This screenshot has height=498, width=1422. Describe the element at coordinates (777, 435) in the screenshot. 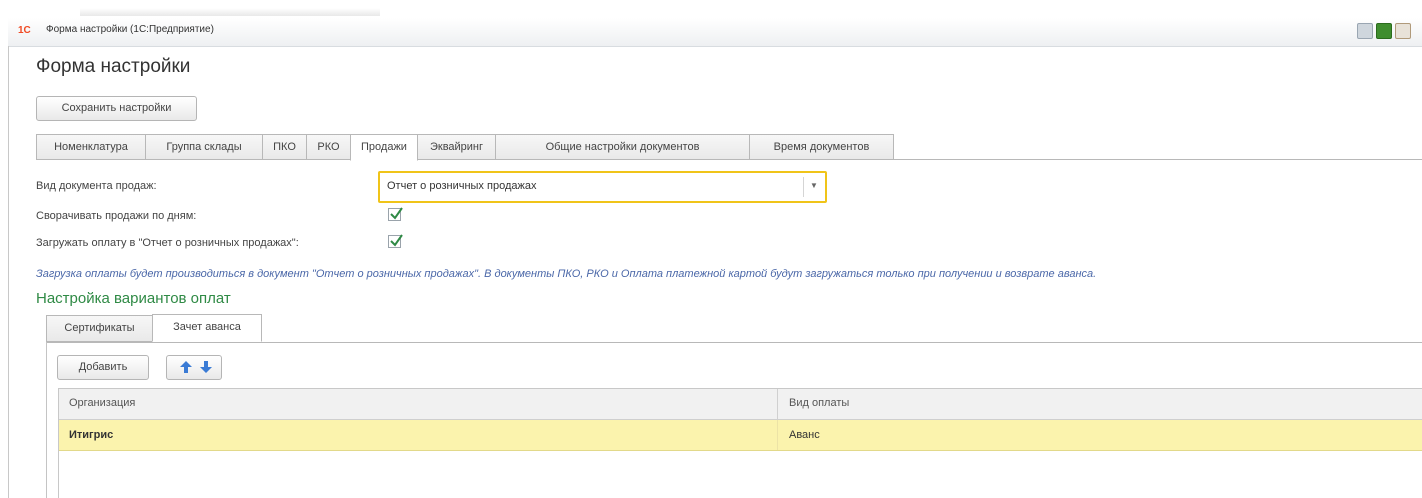

I see `row-separator` at that location.